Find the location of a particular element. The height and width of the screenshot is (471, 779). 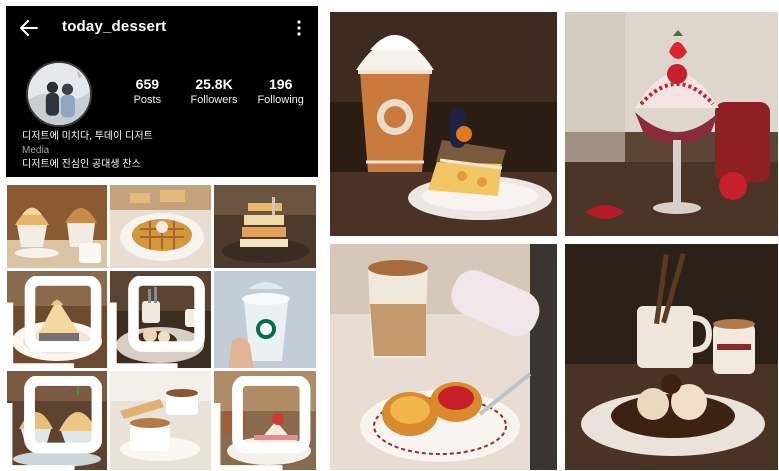

ice-cream-cups-photo is located at coordinates (57, 226).